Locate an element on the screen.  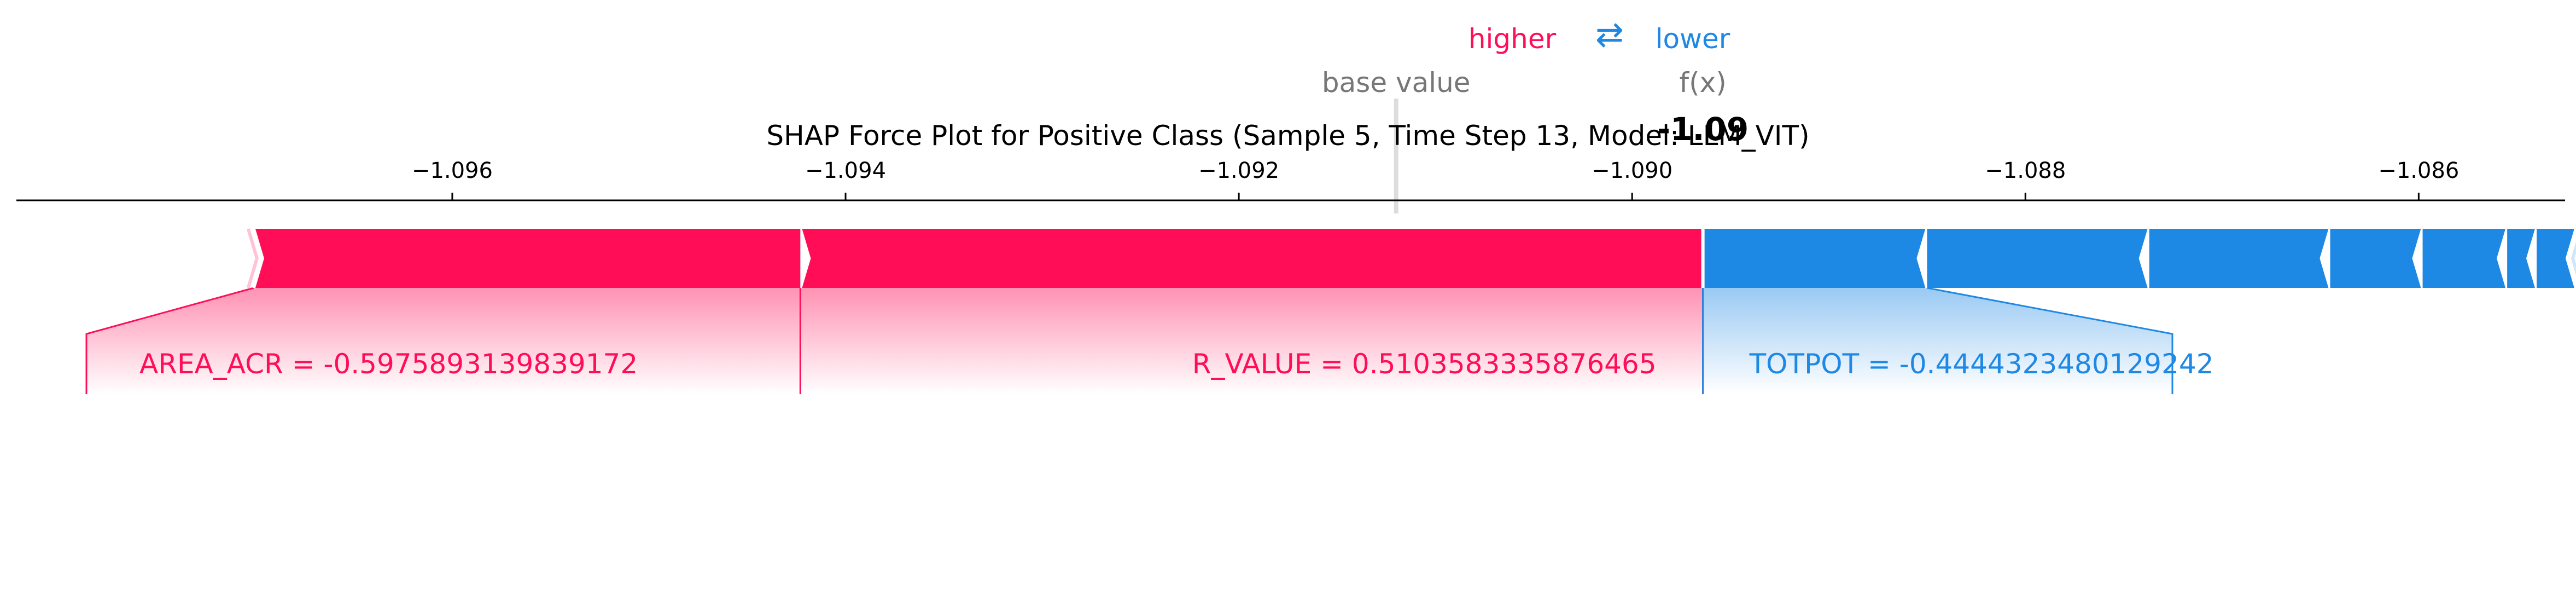
x-tick-label: −1.096 is located at coordinates (452, 170).